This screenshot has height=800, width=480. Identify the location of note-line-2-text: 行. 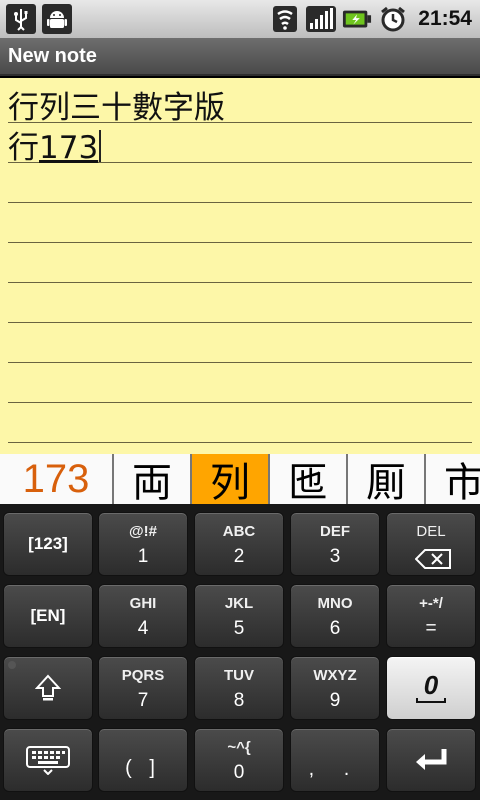
(23, 148).